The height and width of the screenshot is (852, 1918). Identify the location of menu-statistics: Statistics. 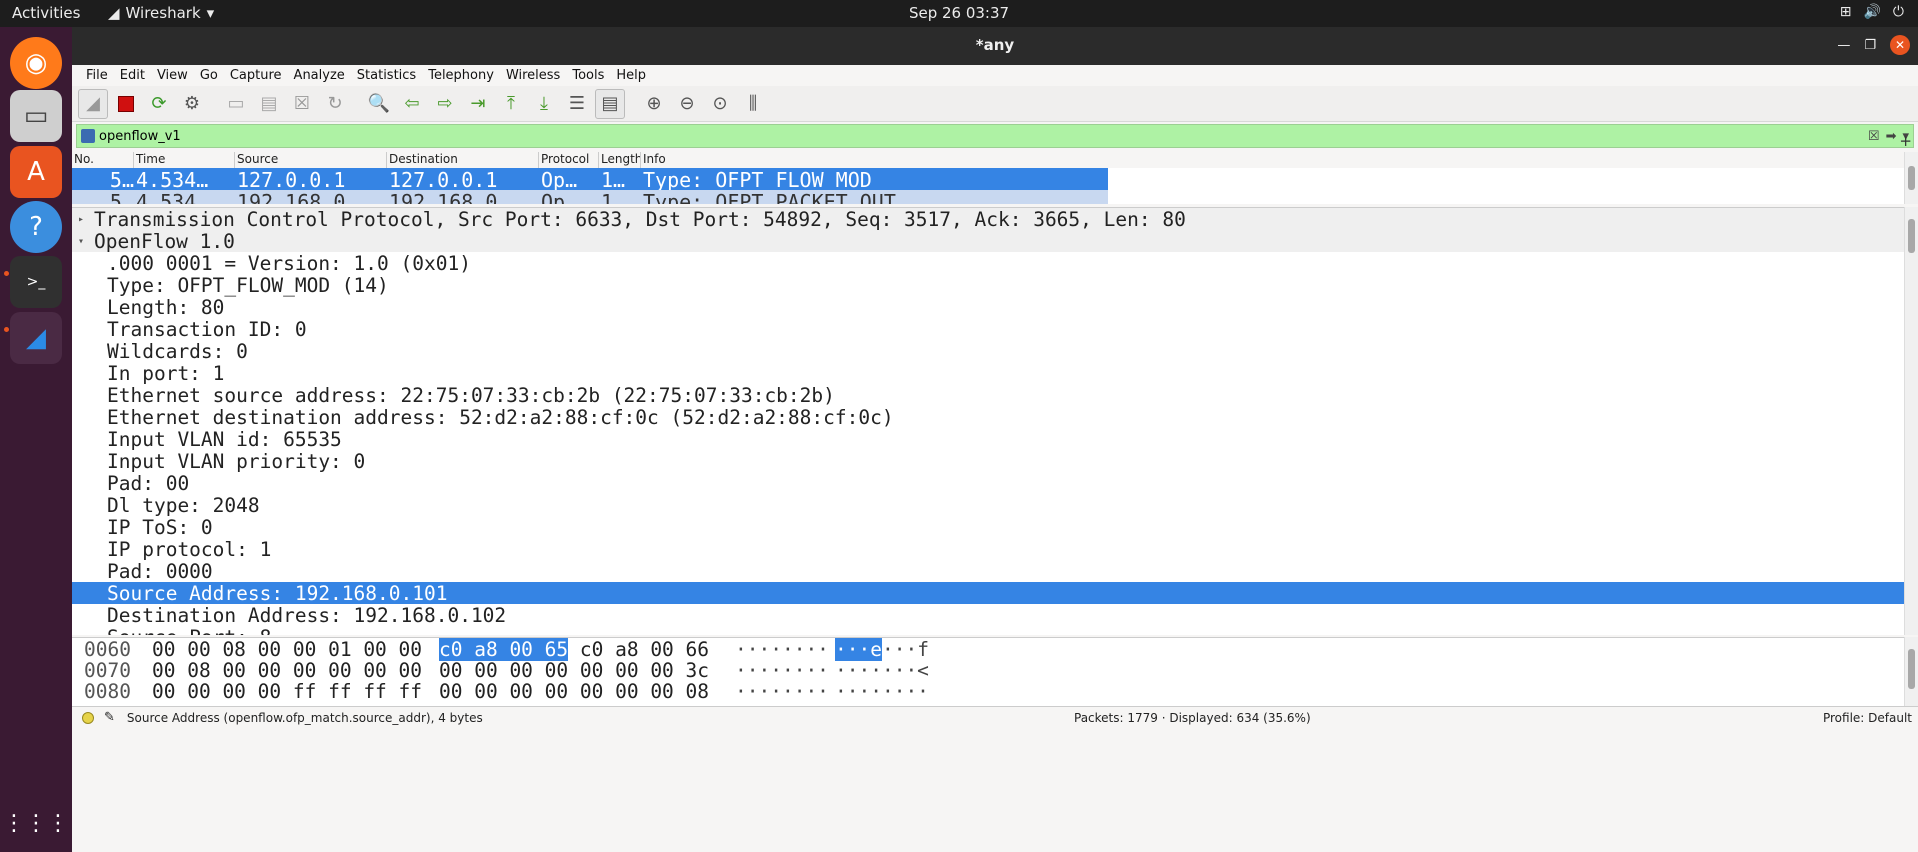
(386, 75).